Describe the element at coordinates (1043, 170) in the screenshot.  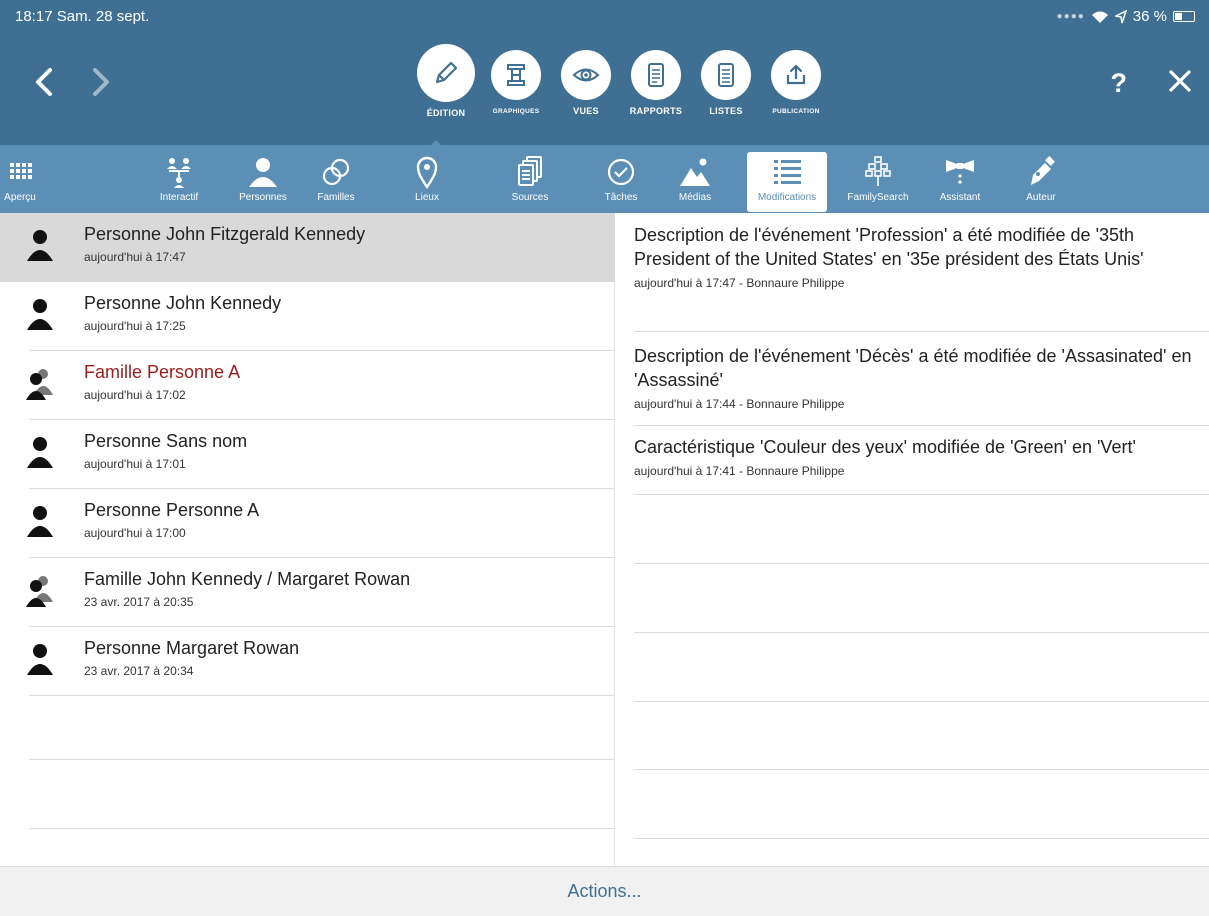
I see `pen-icon` at that location.